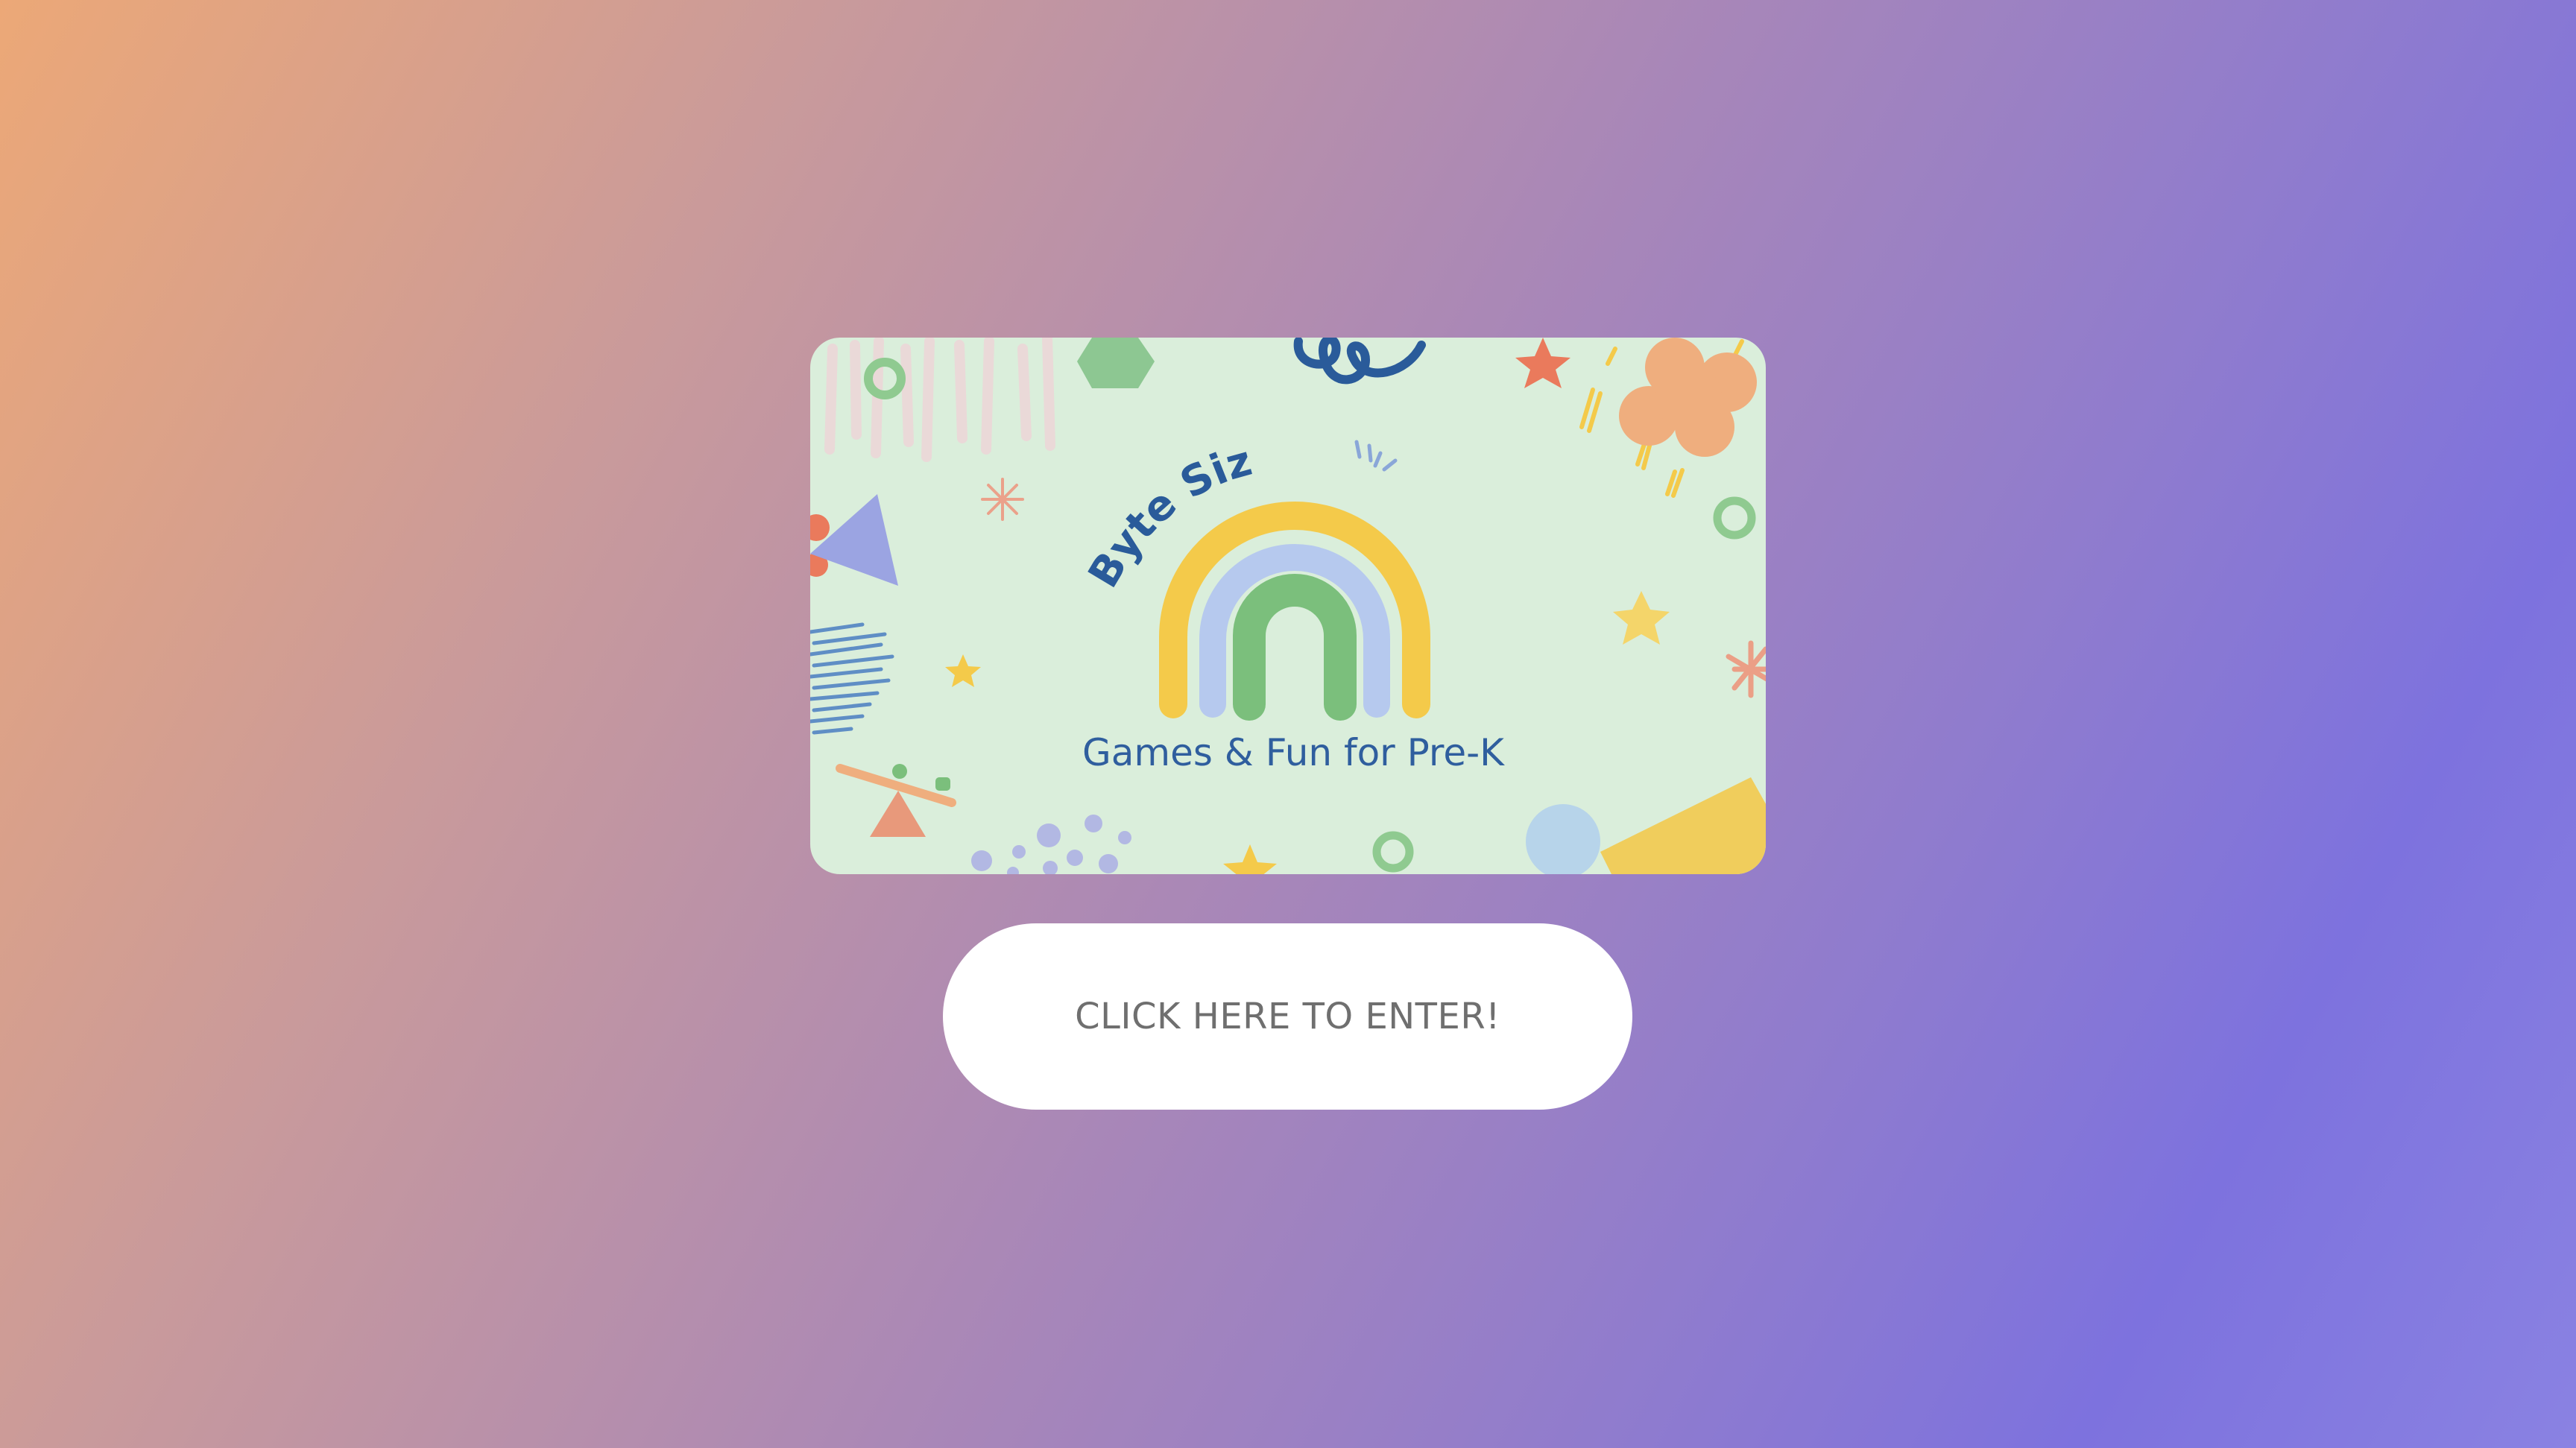  I want to click on dots-decoration, so click(1051, 844).